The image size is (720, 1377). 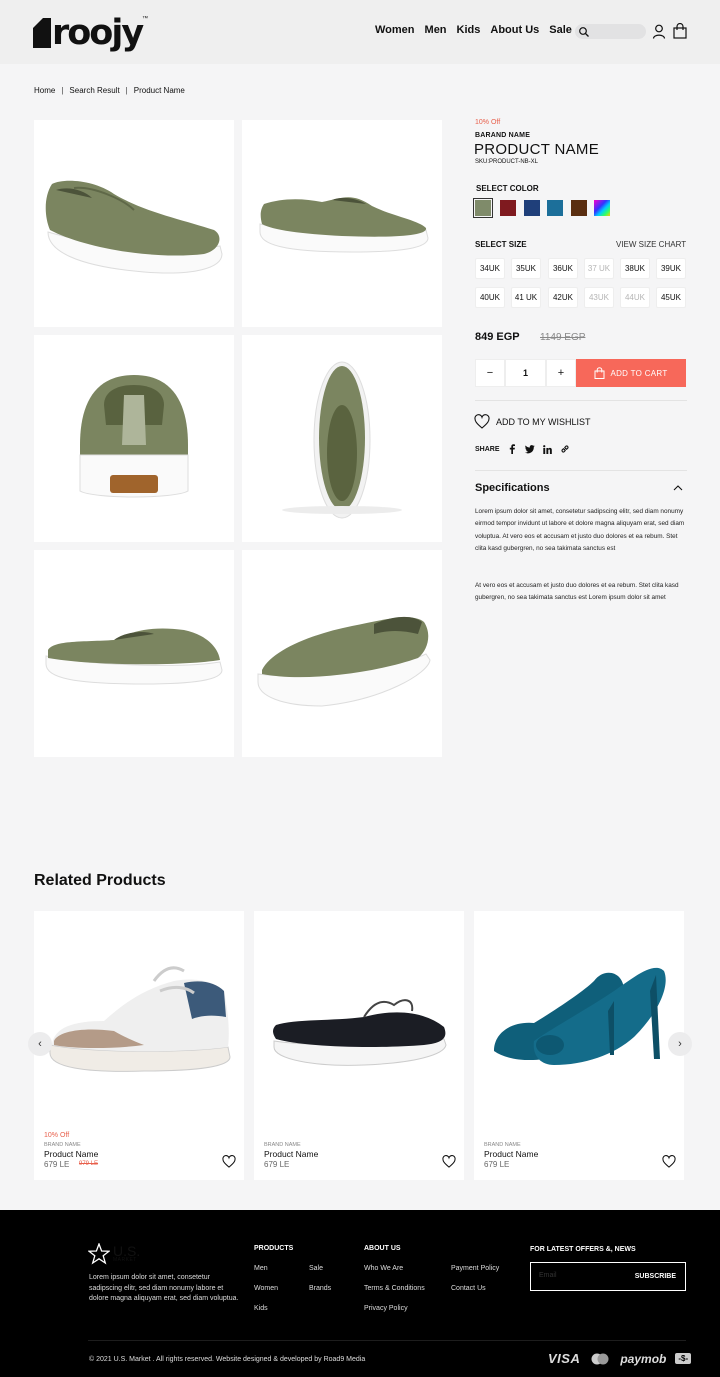 I want to click on footer-logo: U.S. MARKET, so click(x=114, y=1254).